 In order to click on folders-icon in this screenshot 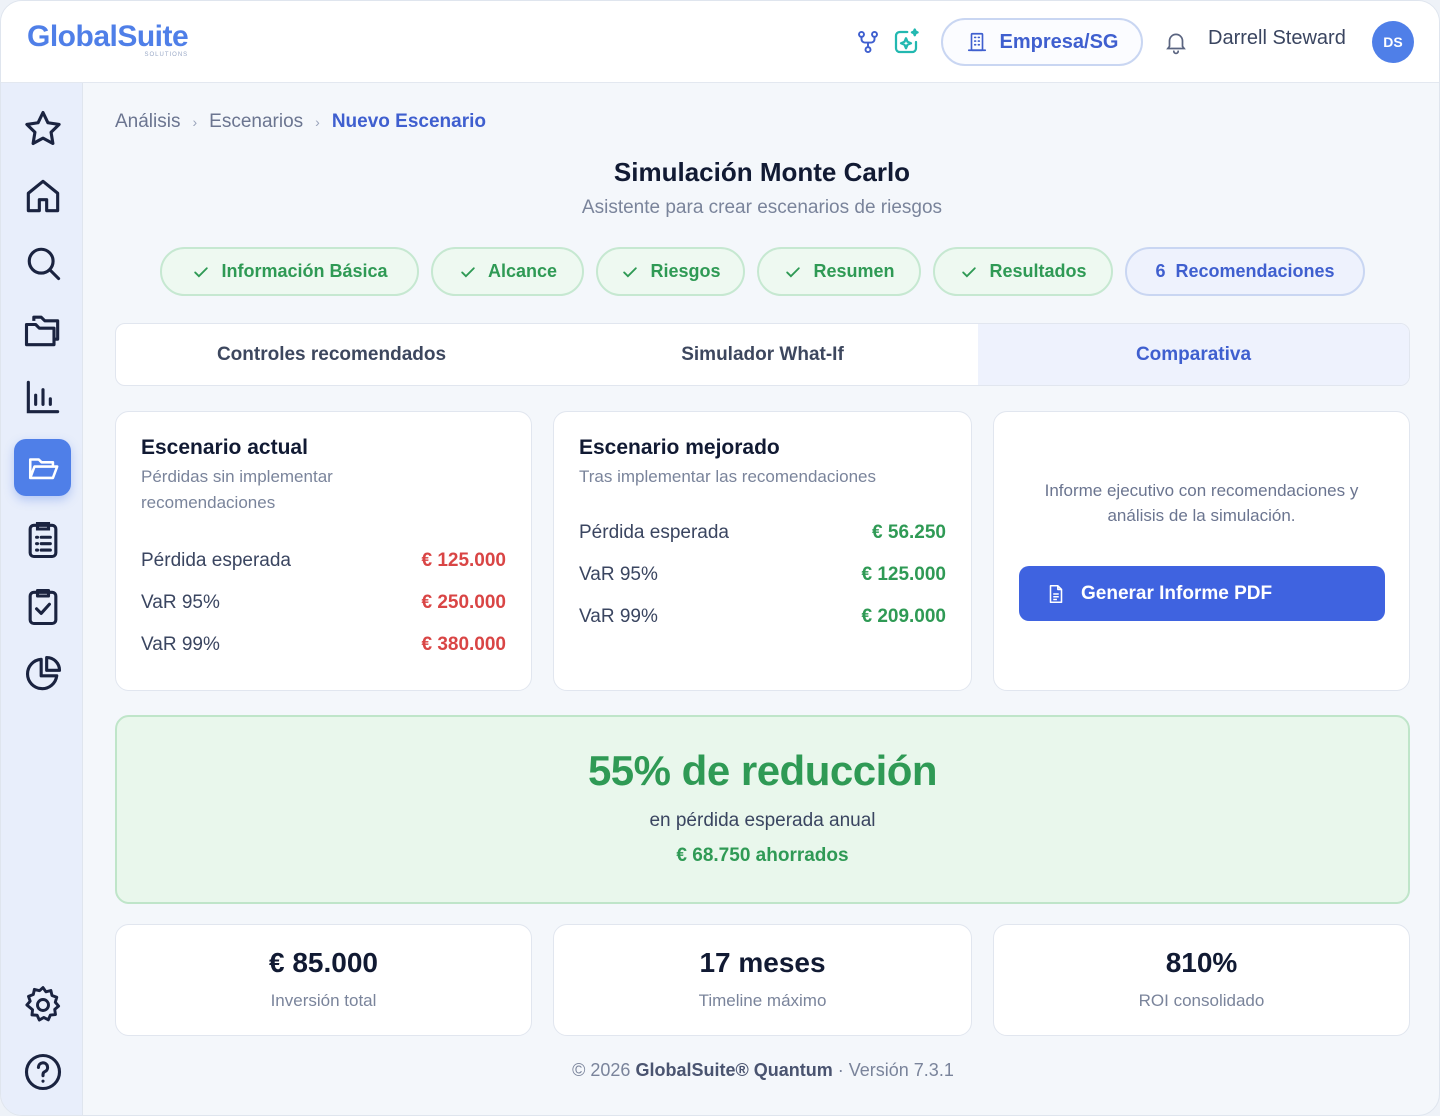, I will do `click(43, 330)`.